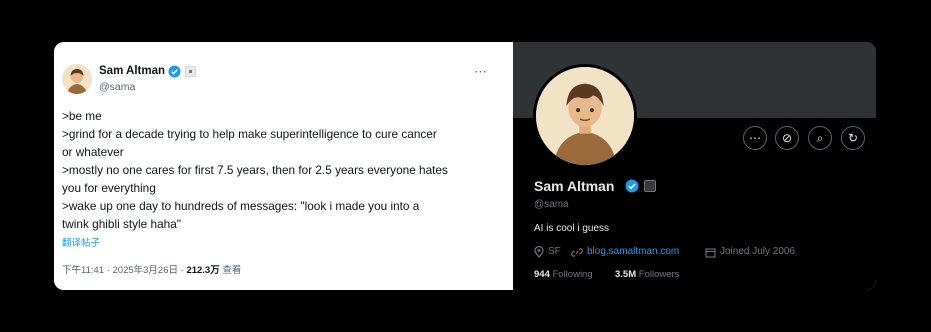  I want to click on profile-joined: Joined July 2006, so click(758, 251).